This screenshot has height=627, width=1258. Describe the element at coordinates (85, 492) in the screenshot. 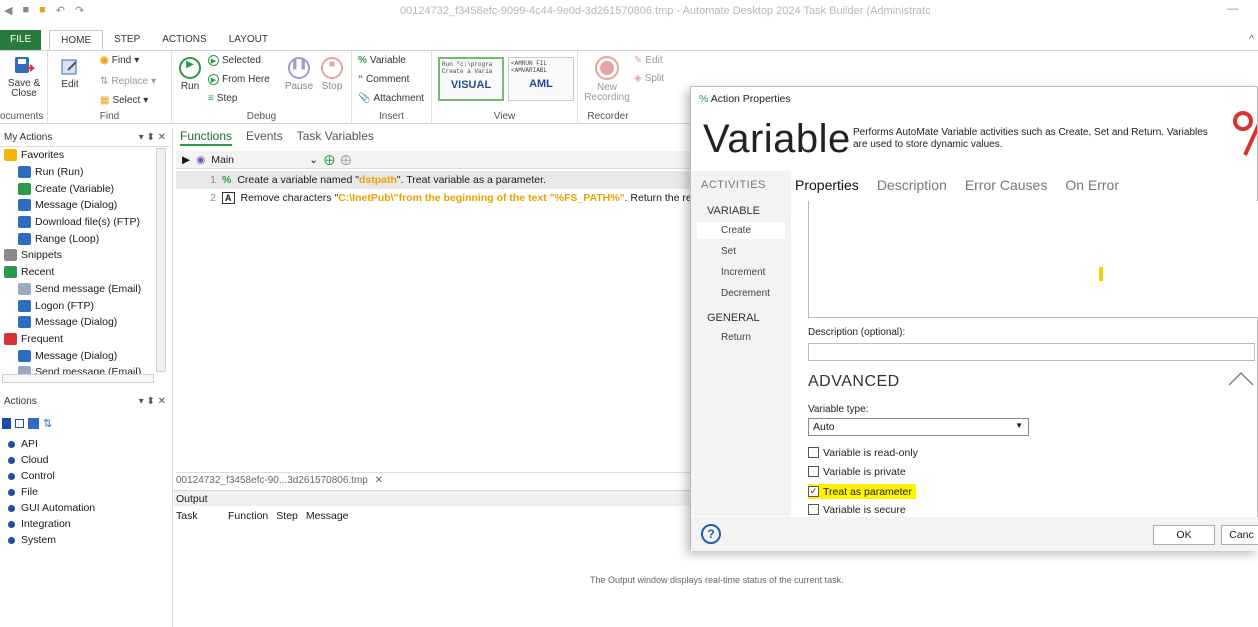

I see `actions-category-item: File` at that location.